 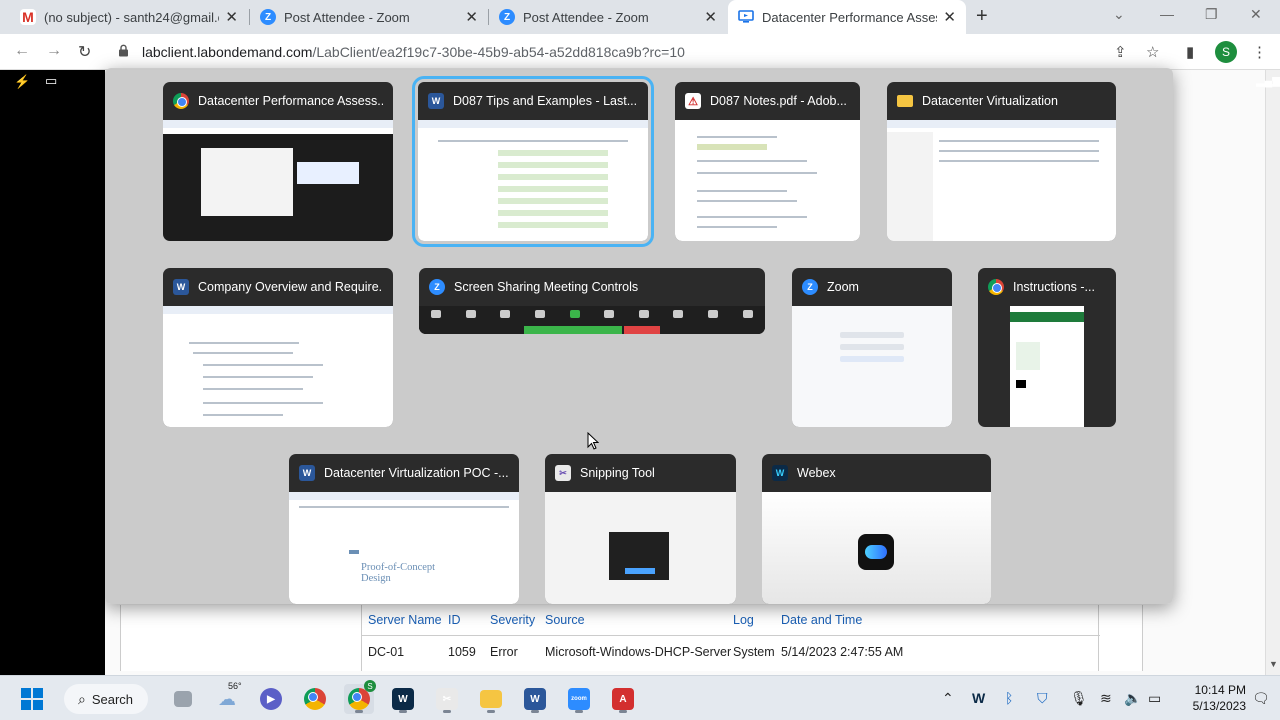 What do you see at coordinates (112, 699) in the screenshot?
I see `search-label: Search` at bounding box center [112, 699].